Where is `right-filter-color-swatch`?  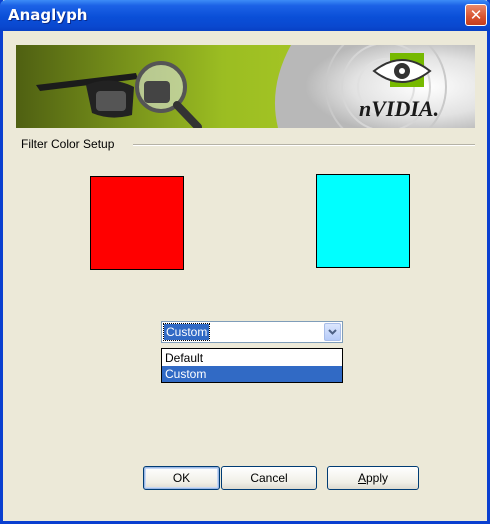 right-filter-color-swatch is located at coordinates (363, 221).